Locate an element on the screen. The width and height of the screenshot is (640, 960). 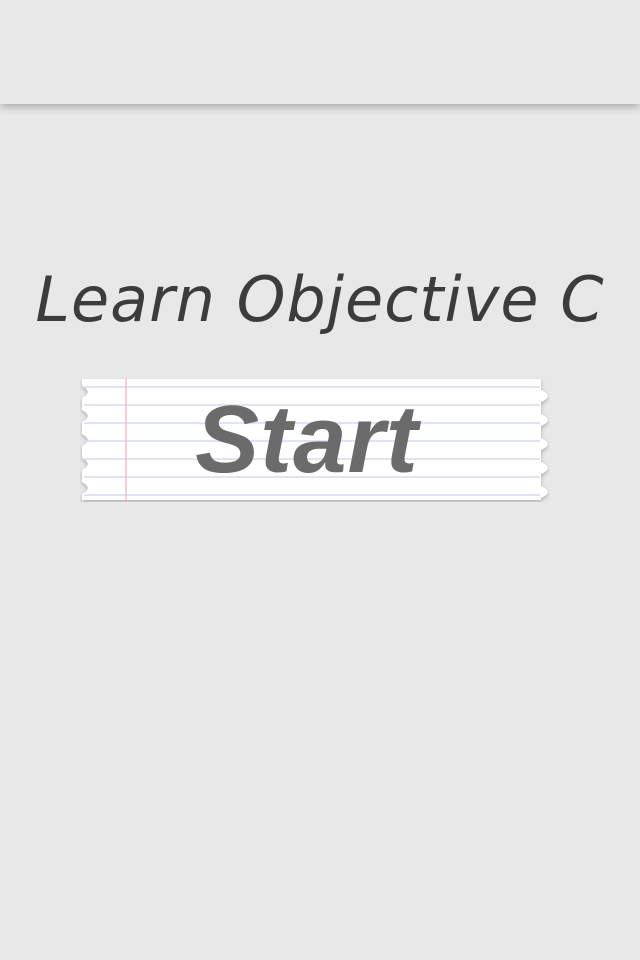
app-title: Learn Objective C is located at coordinates (320, 299).